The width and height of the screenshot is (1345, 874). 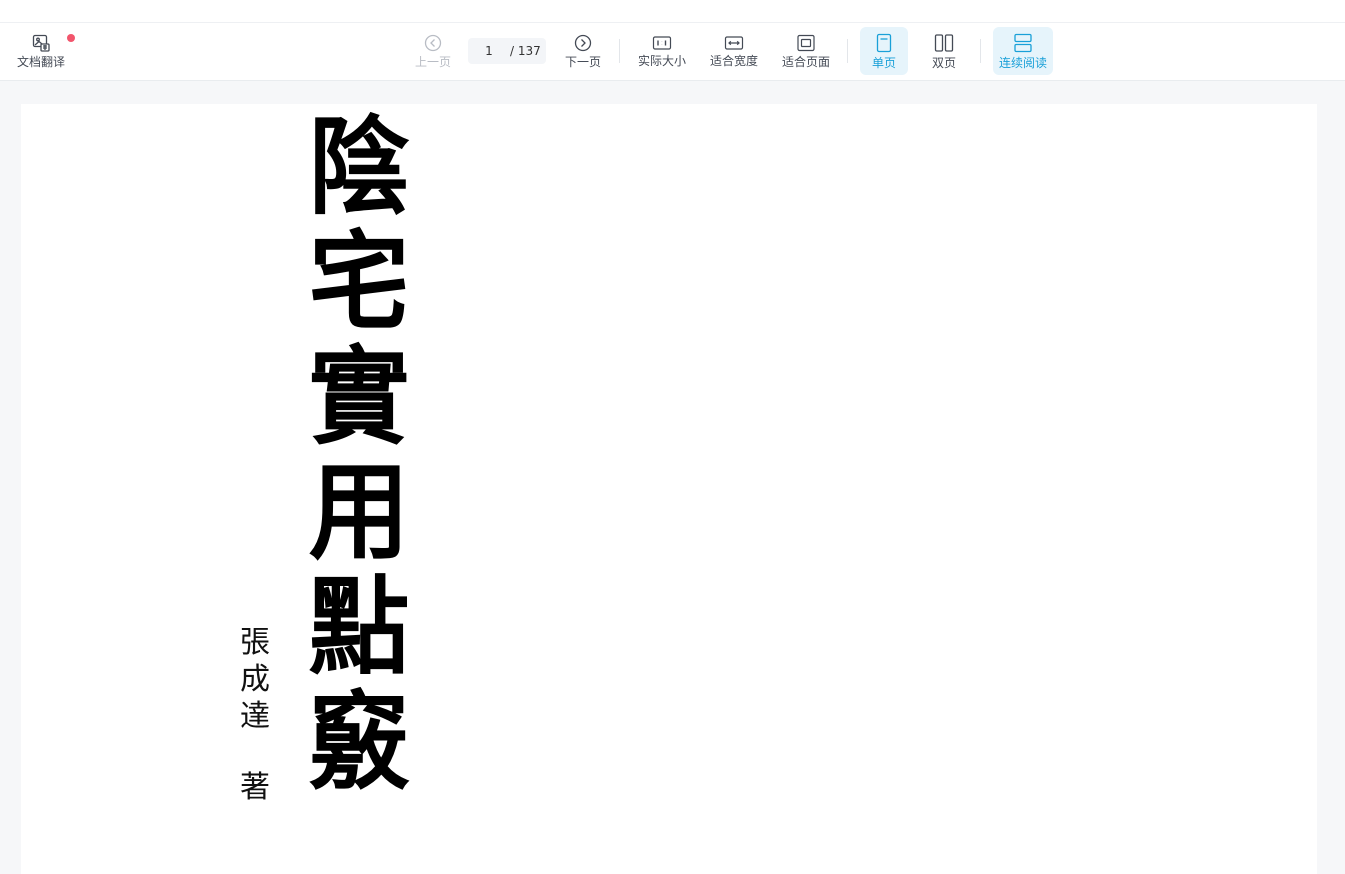 What do you see at coordinates (433, 43) in the screenshot?
I see `chevron-left-circle-icon` at bounding box center [433, 43].